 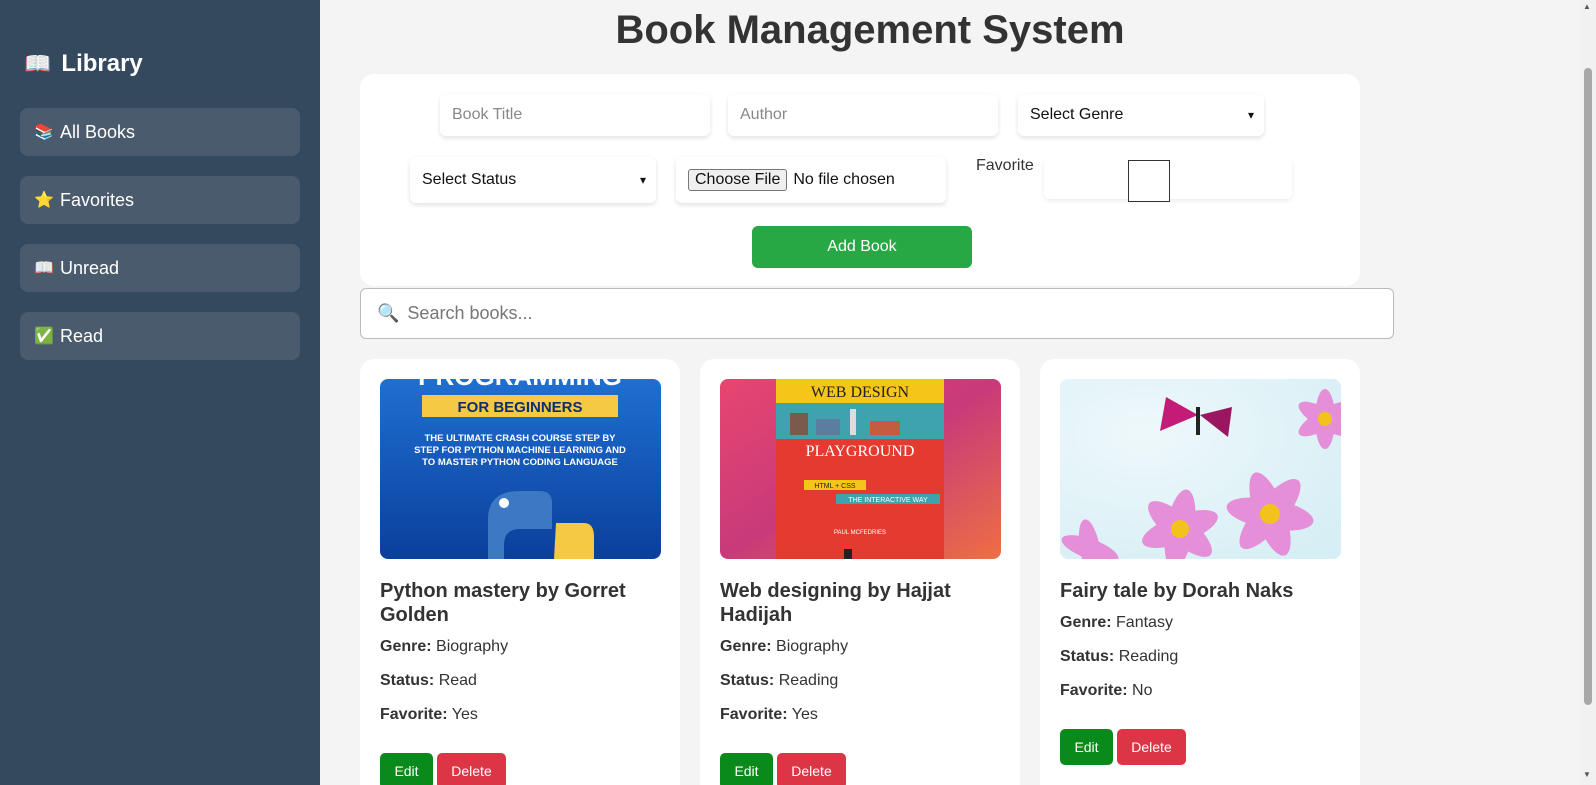 What do you see at coordinates (888, 500) in the screenshot?
I see `cover-text: THE INTERACTIVE WAY` at bounding box center [888, 500].